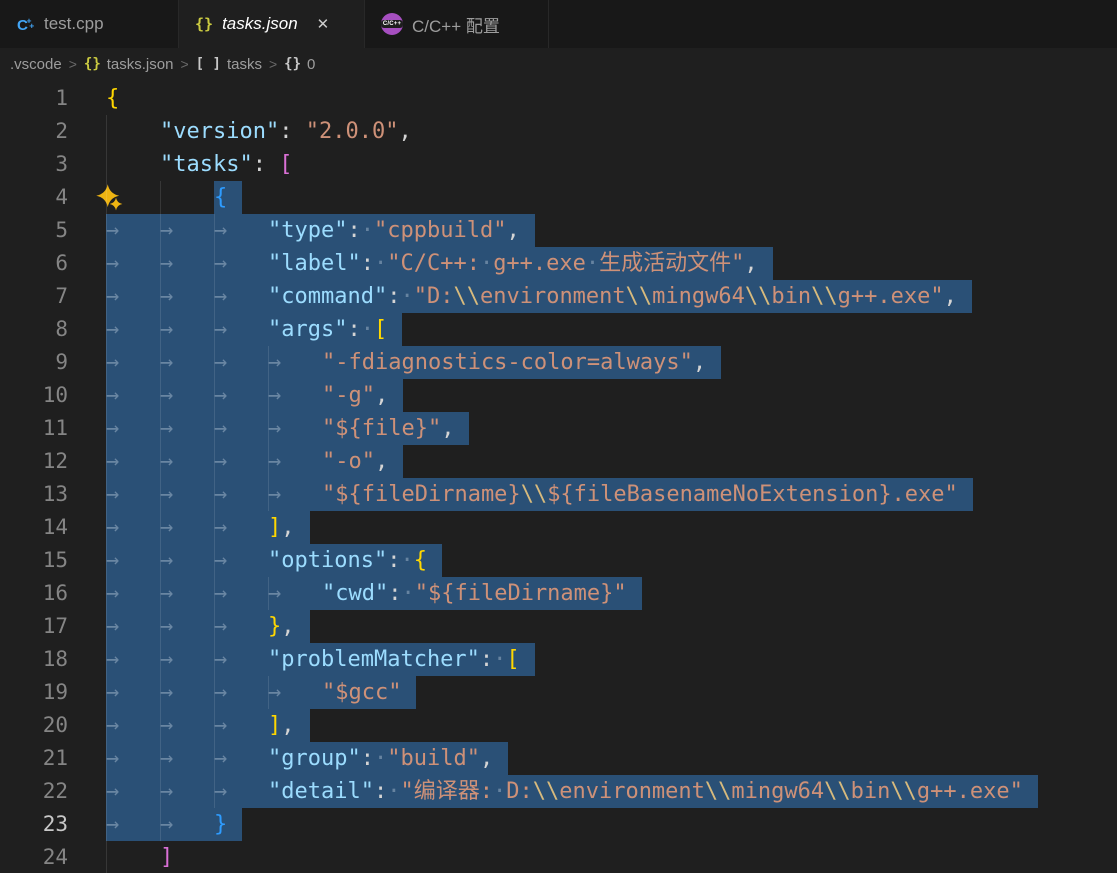  I want to click on code-token: {, so click(420, 560).